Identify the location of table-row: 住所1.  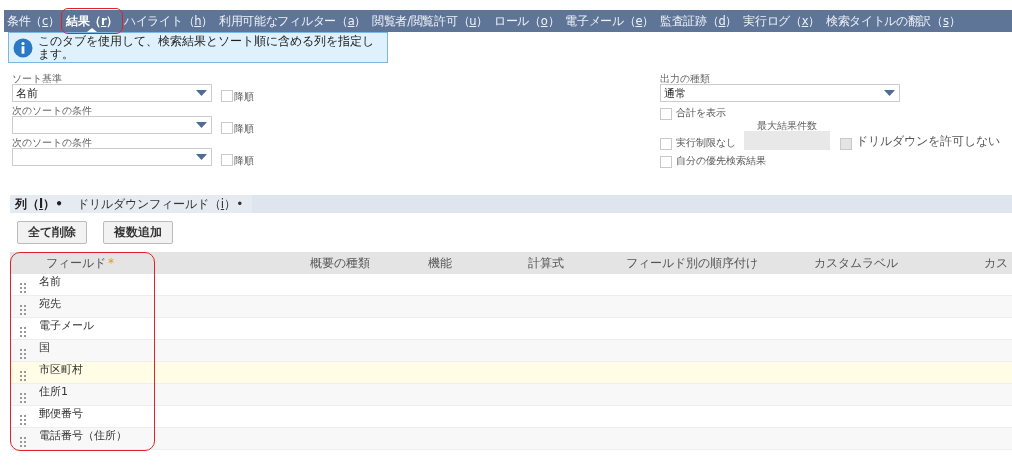
(511, 395).